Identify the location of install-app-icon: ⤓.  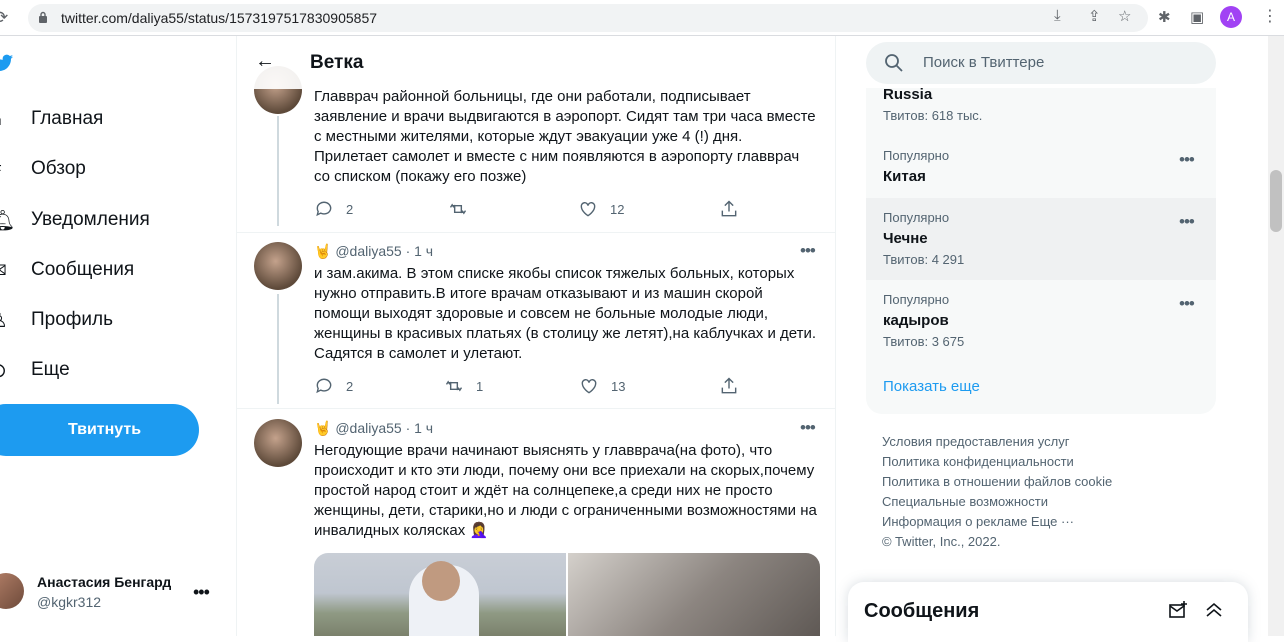
(1057, 15).